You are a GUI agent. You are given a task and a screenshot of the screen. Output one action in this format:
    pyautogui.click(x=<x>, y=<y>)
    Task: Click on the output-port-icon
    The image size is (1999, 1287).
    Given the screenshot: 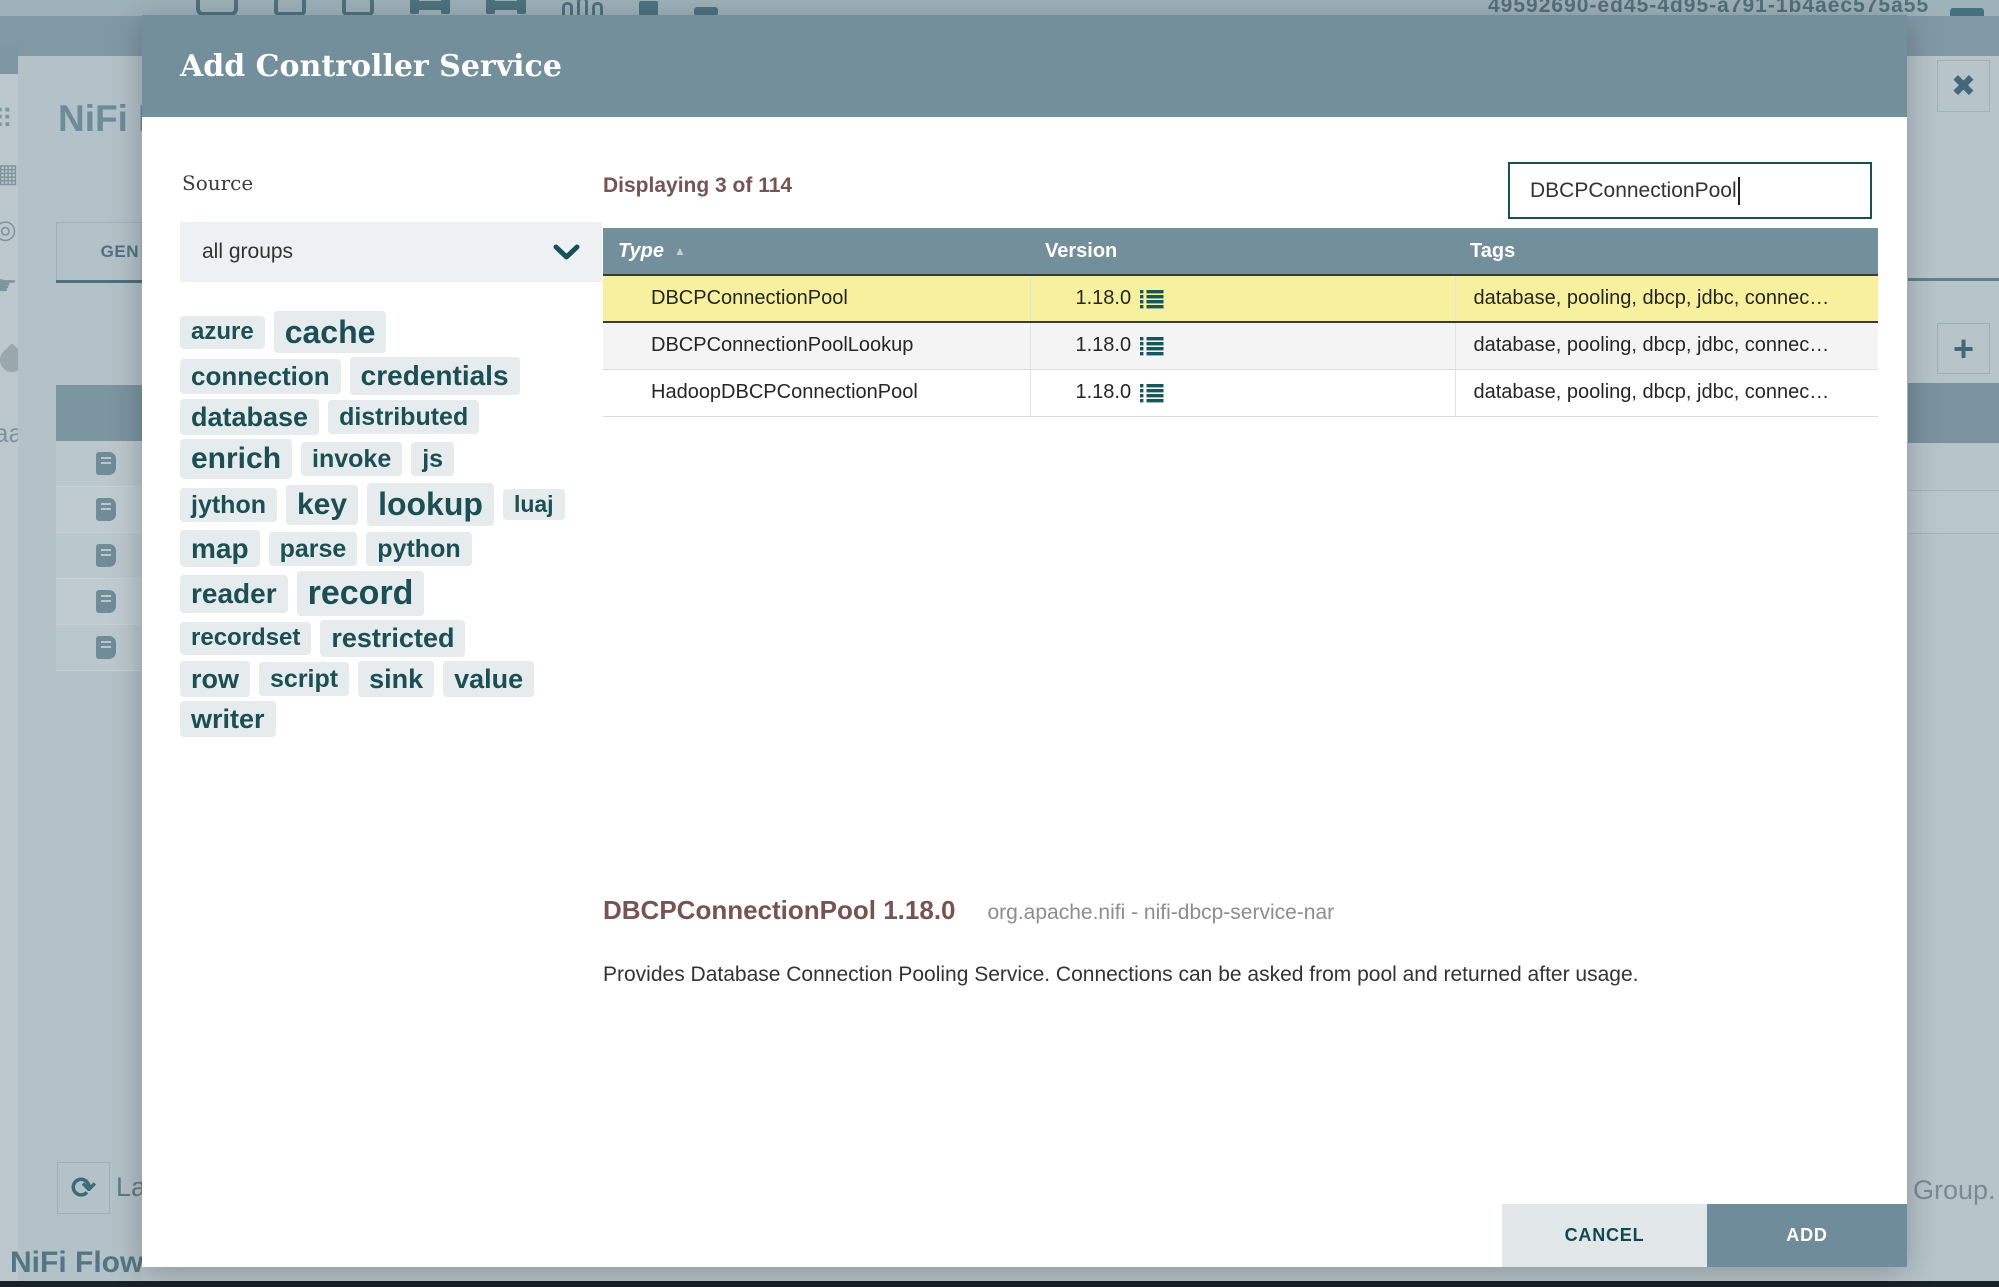 What is the action you would take?
    pyautogui.click(x=358, y=8)
    